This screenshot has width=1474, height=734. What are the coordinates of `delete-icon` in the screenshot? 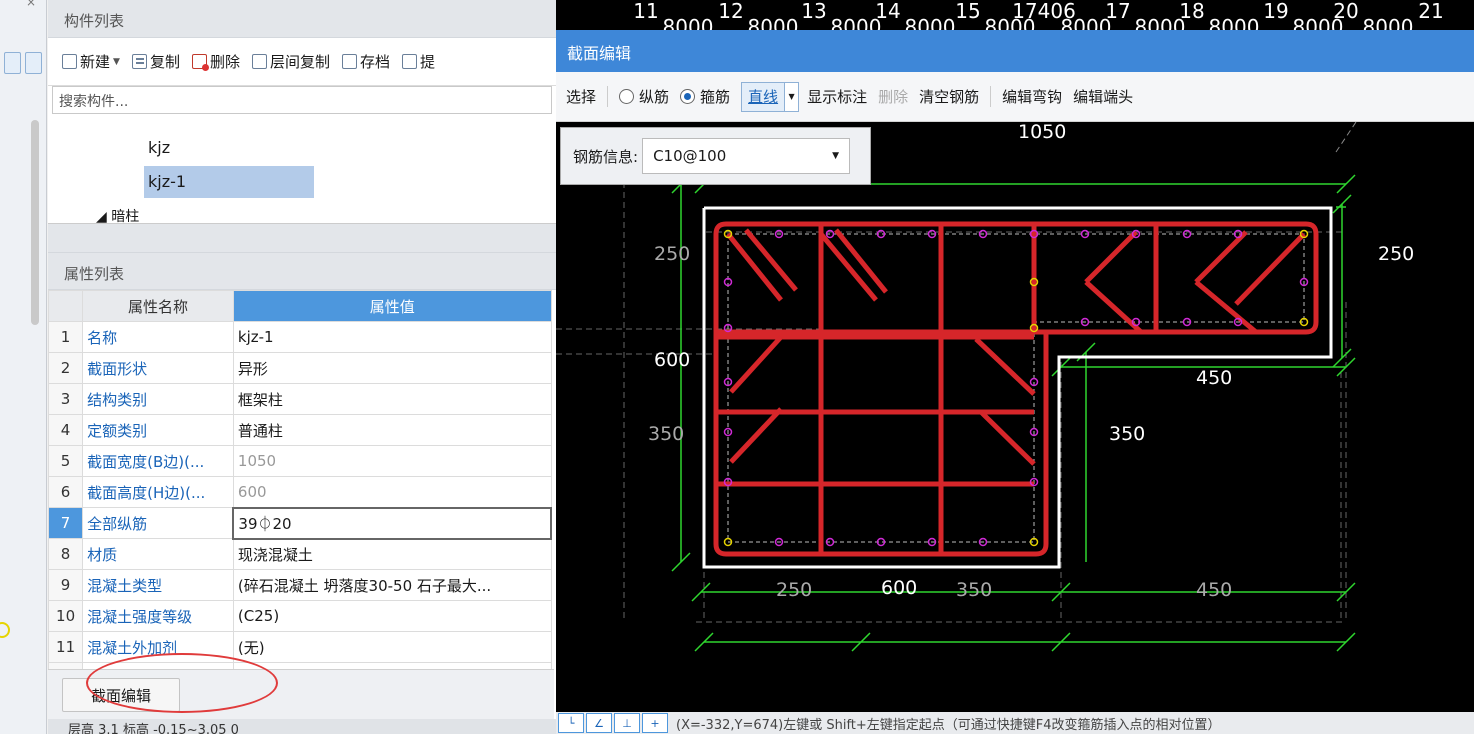 It's located at (200, 62).